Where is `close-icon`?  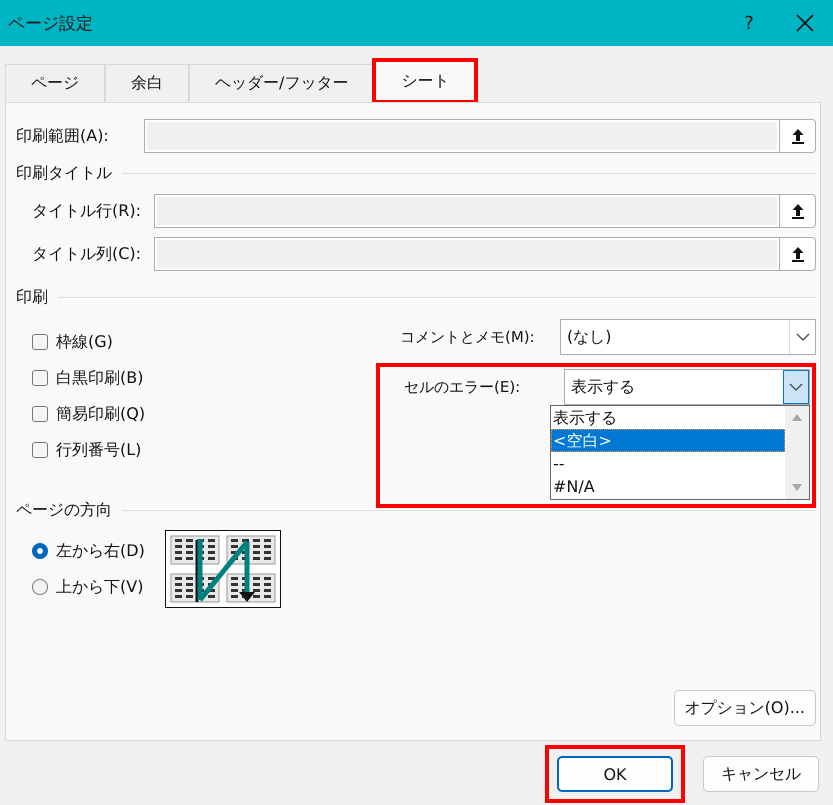 close-icon is located at coordinates (805, 23).